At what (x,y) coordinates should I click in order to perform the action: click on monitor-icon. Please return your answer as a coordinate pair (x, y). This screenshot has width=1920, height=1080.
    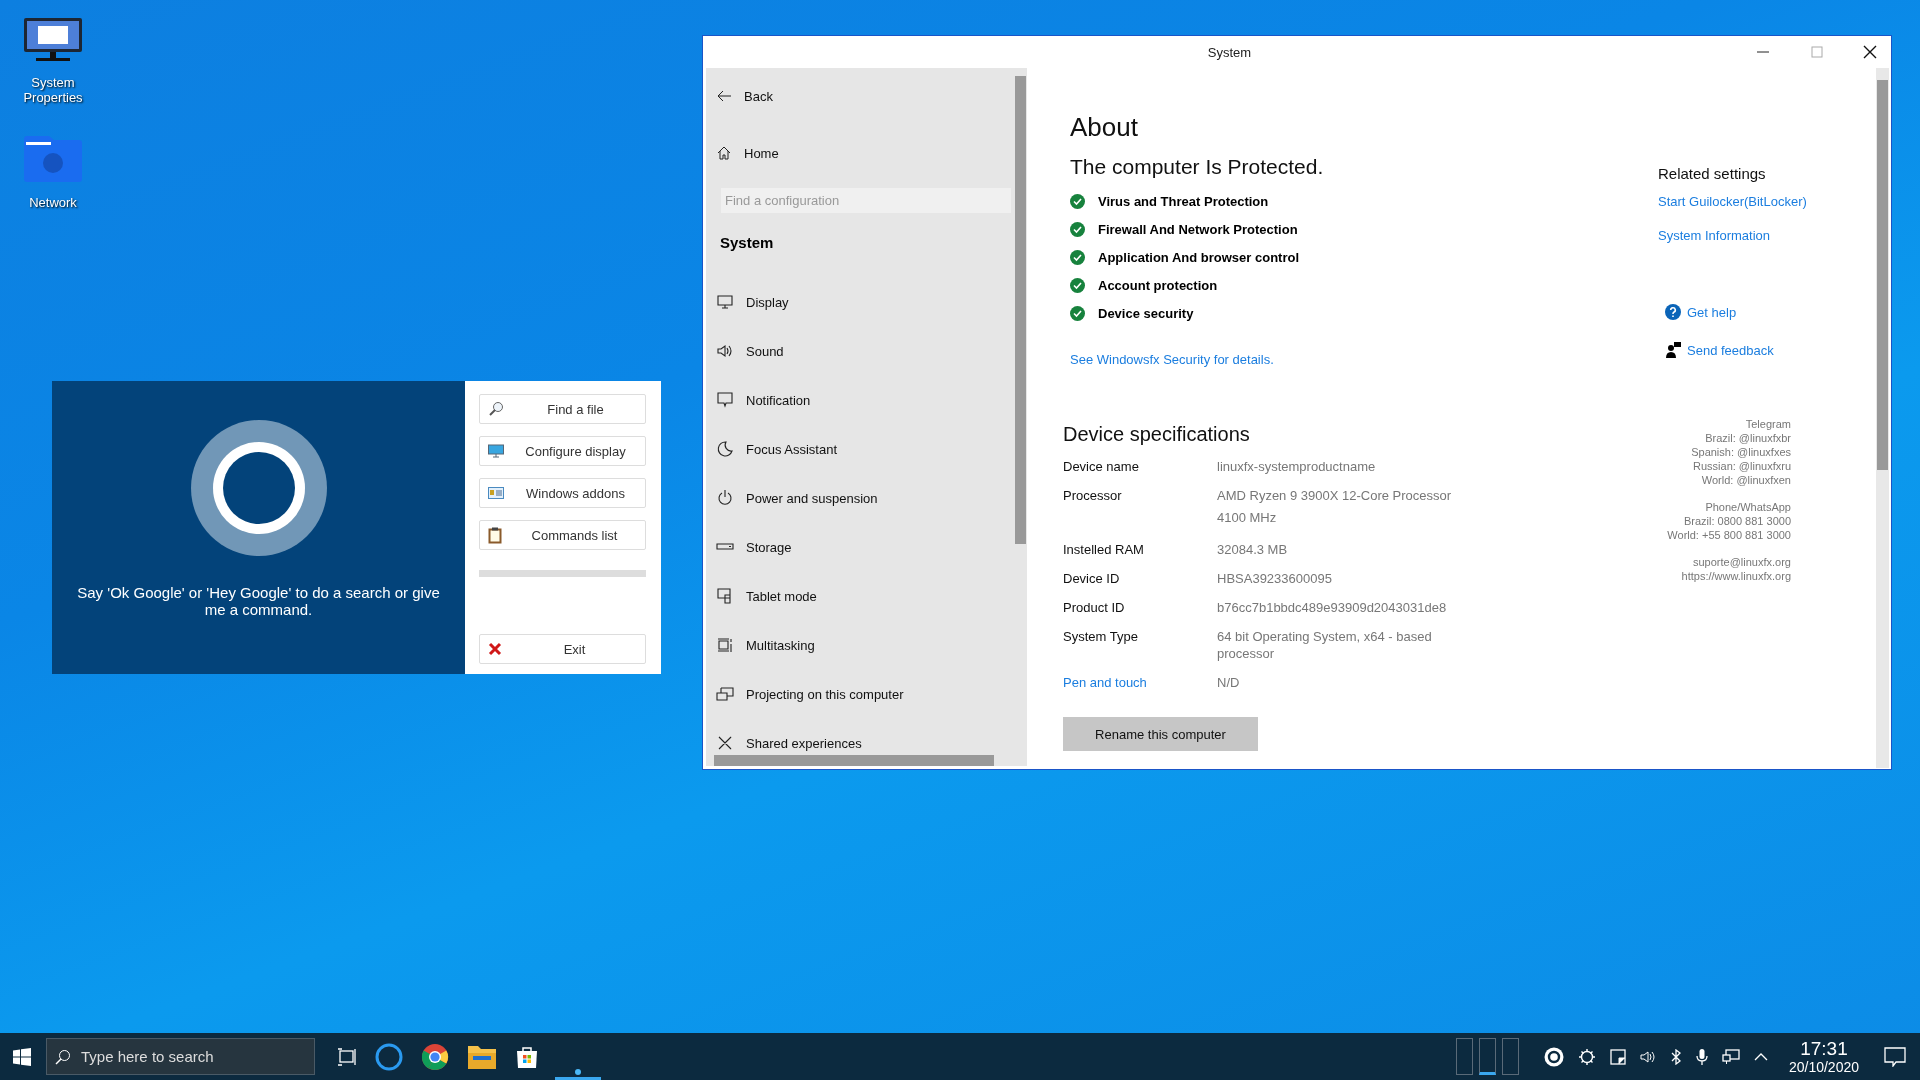
    Looking at the image, I should click on (53, 40).